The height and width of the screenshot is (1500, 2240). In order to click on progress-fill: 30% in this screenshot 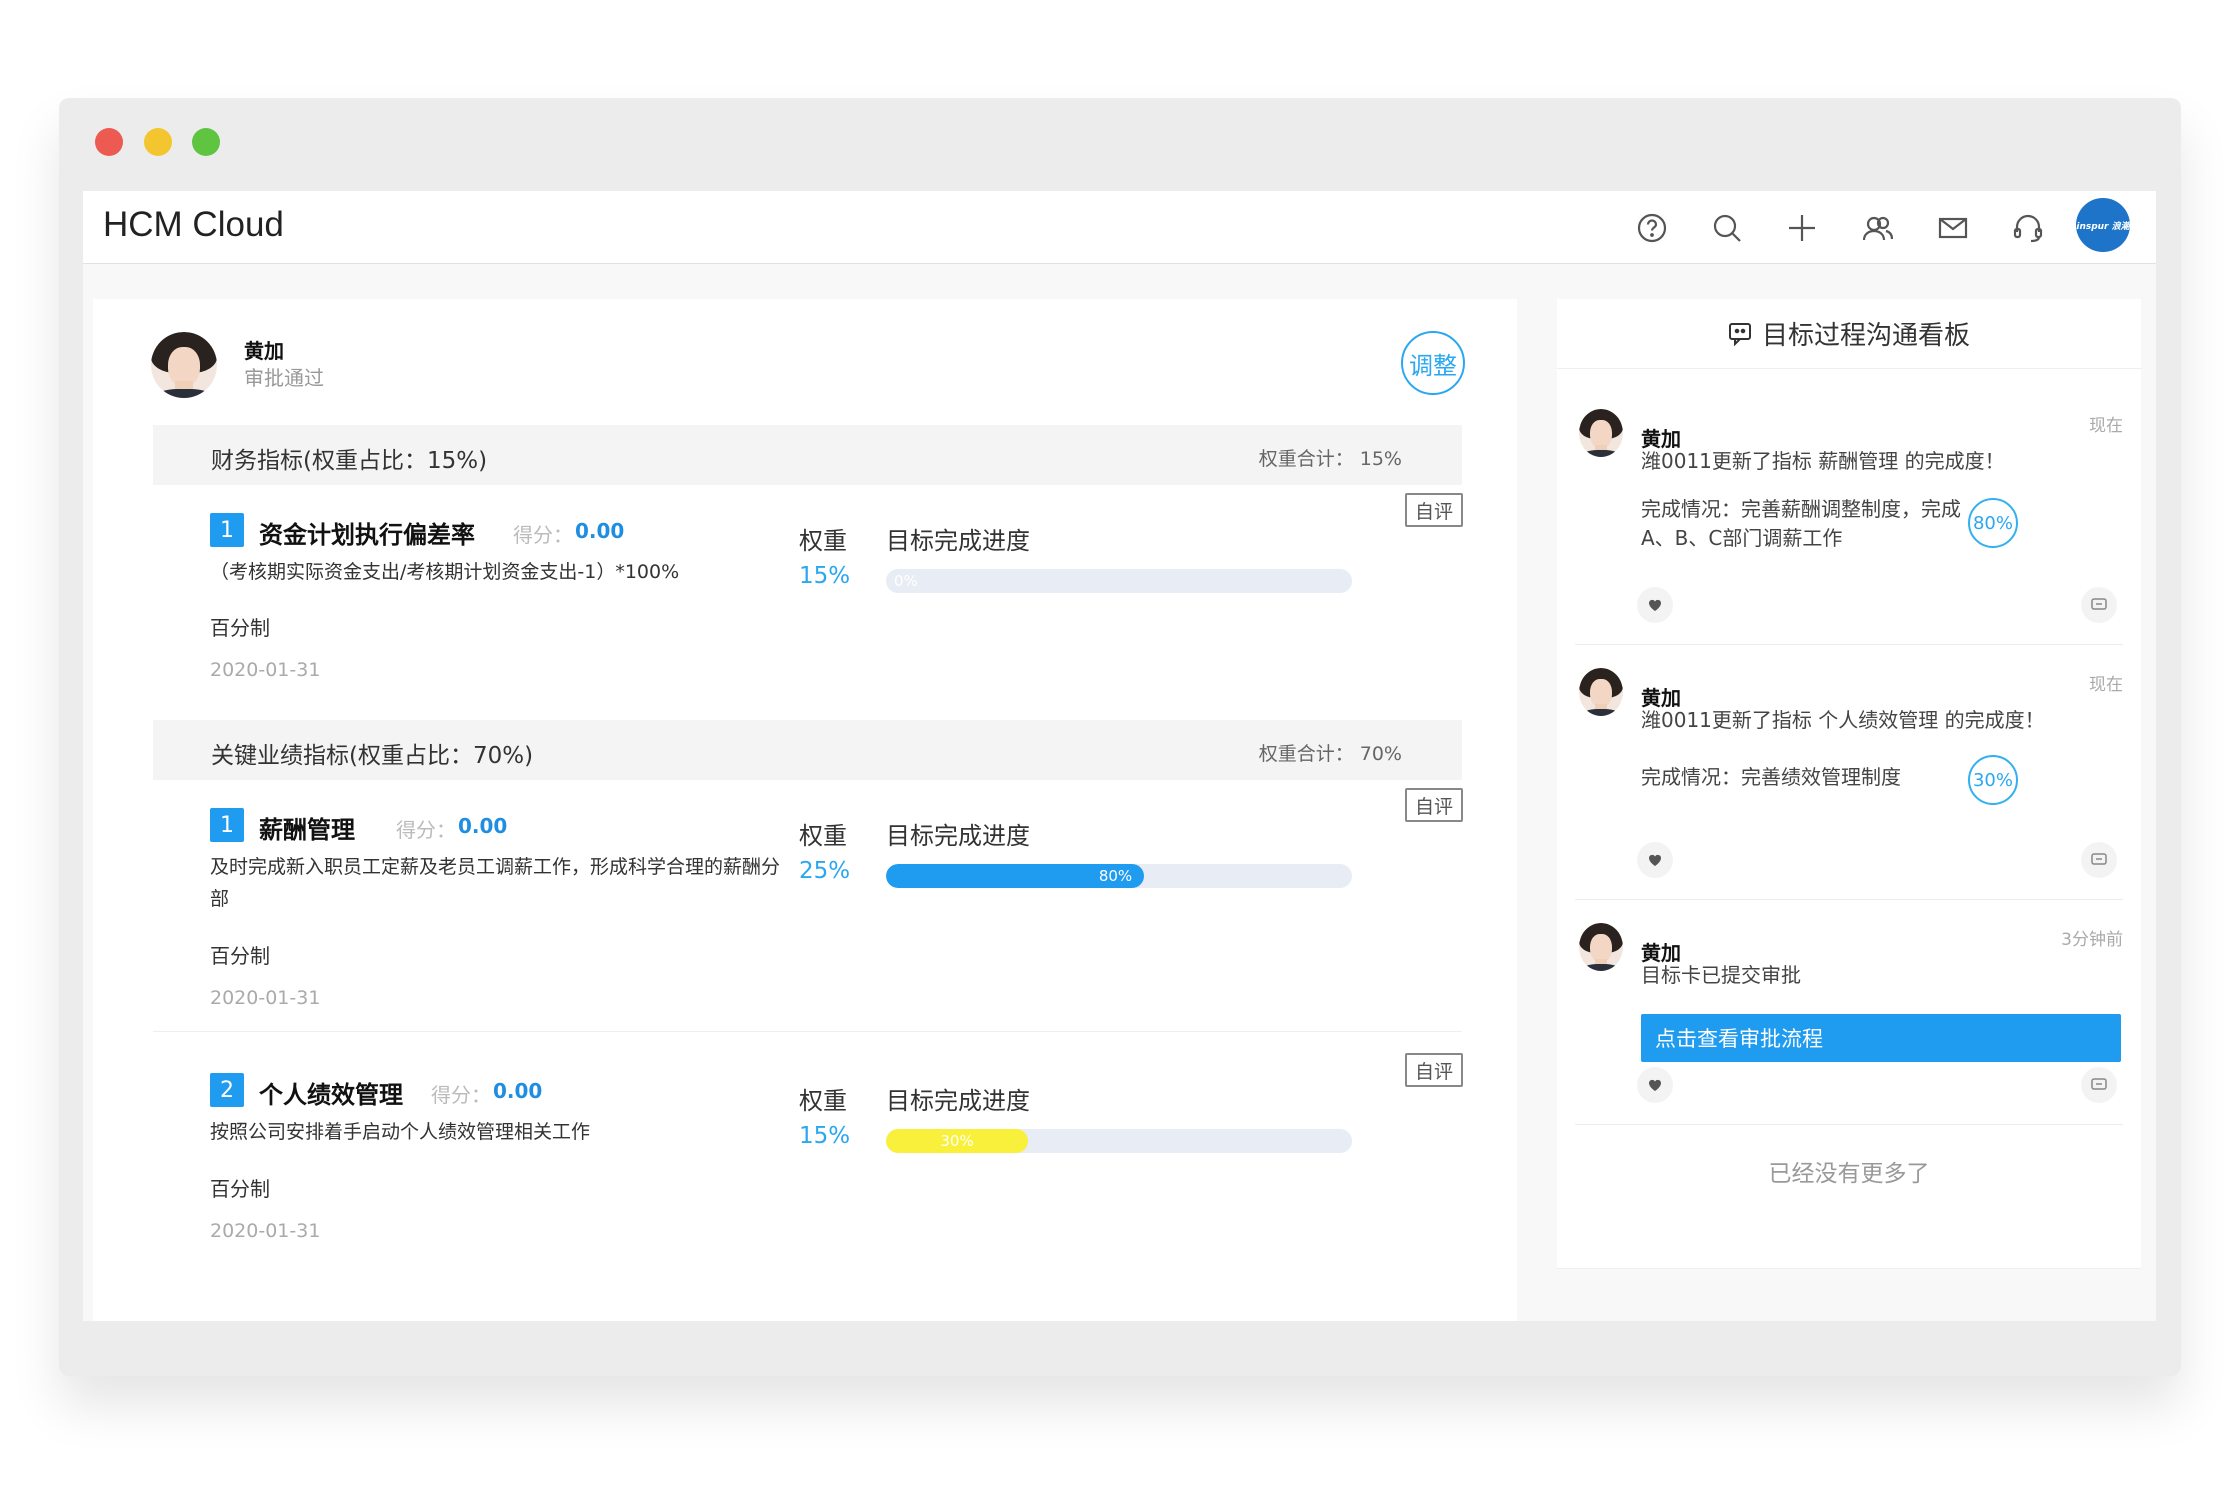, I will do `click(957, 1141)`.